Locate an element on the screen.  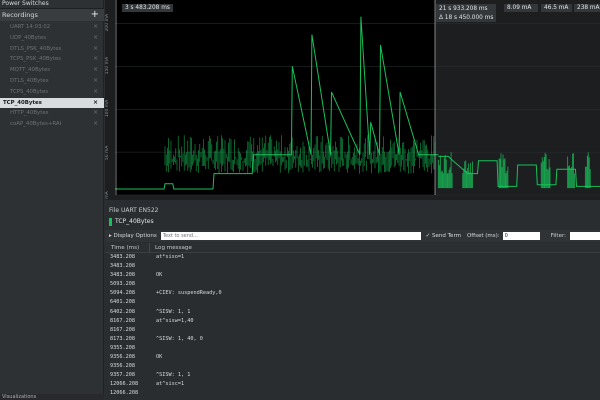
recording-item: MQTT_40Bytes × is located at coordinates (52, 70).